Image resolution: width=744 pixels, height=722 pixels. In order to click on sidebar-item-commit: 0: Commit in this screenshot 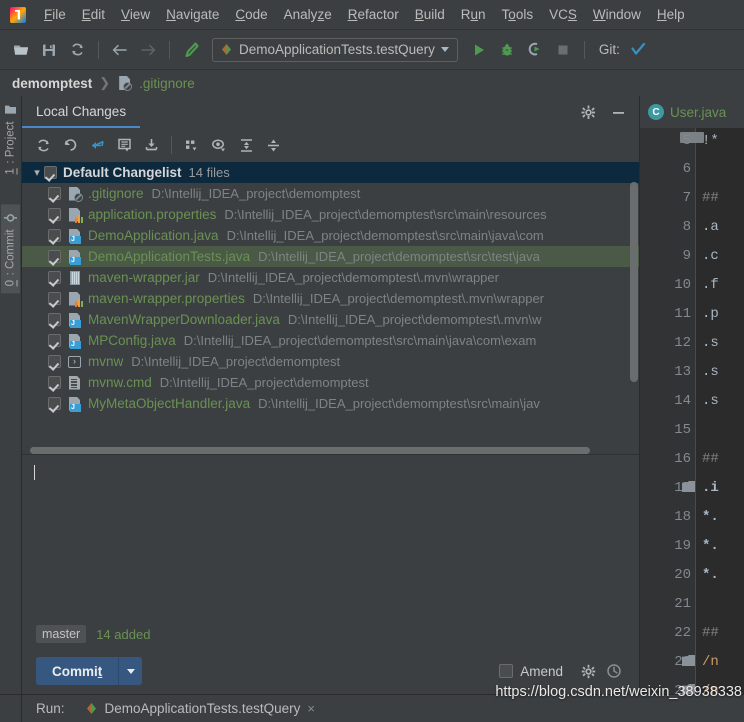, I will do `click(10, 248)`.